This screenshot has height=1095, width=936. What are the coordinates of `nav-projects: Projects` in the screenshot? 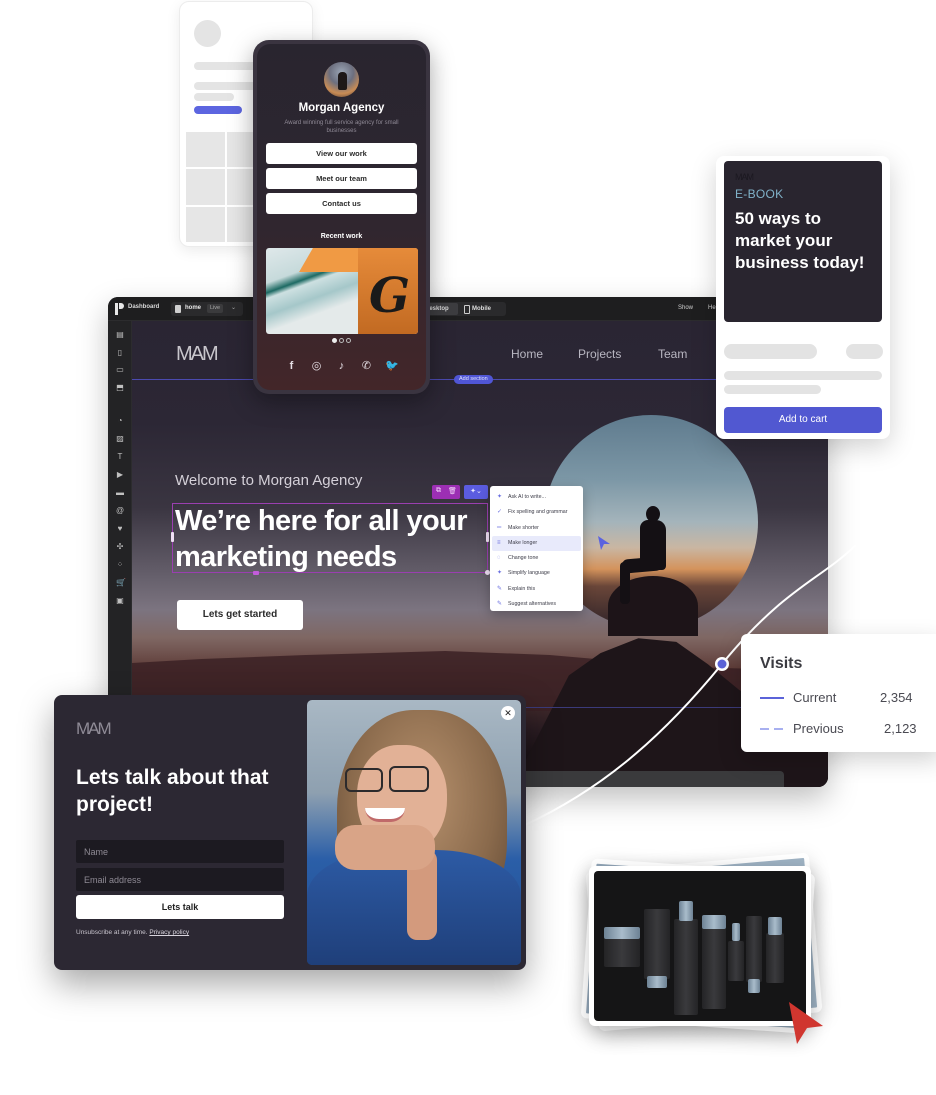 It's located at (599, 354).